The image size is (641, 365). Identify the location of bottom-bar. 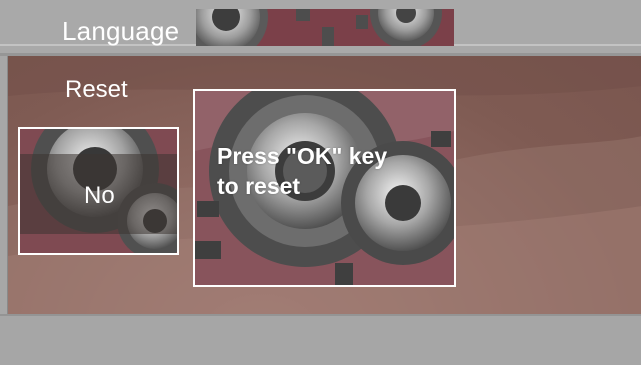
(320, 339).